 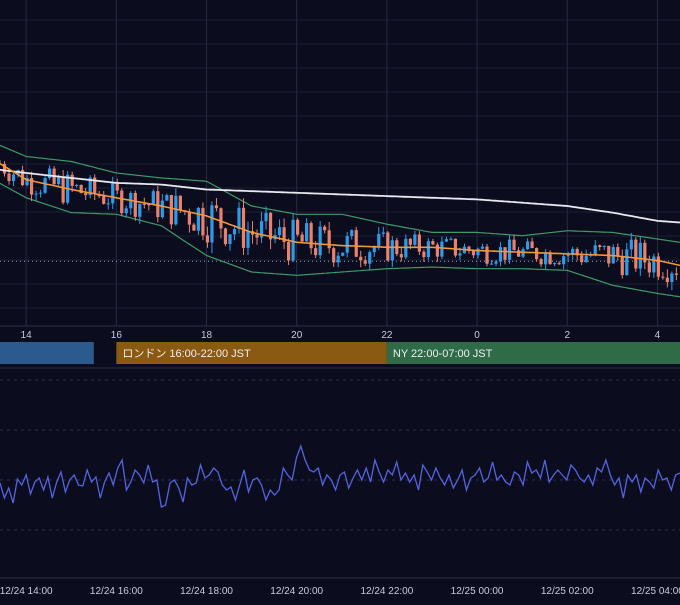 What do you see at coordinates (117, 335) in the screenshot?
I see `price-x-tick-label: 16` at bounding box center [117, 335].